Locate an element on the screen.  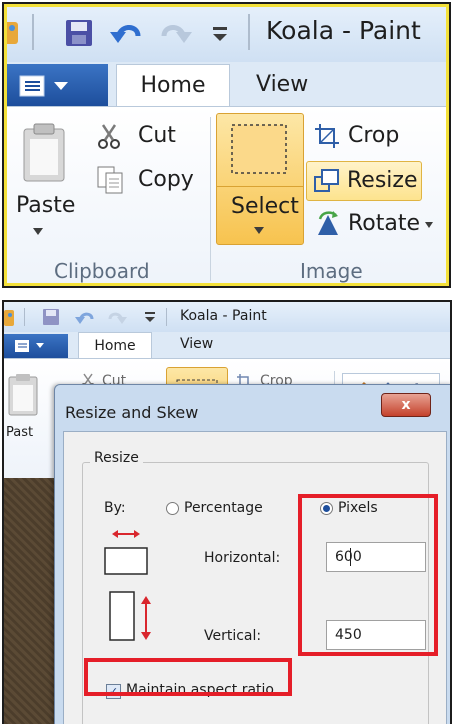
paste-button: Paste is located at coordinates (51, 182).